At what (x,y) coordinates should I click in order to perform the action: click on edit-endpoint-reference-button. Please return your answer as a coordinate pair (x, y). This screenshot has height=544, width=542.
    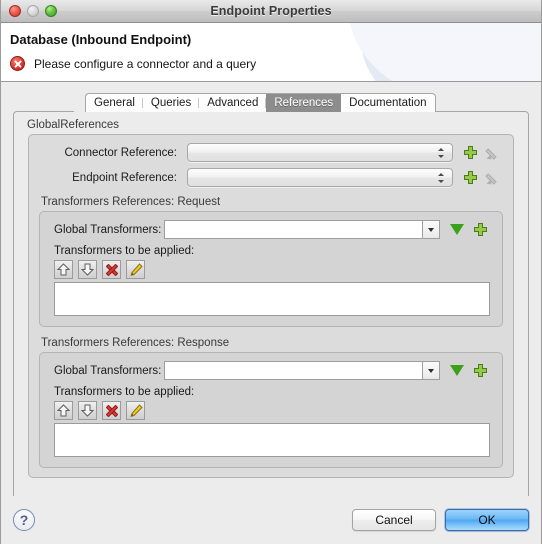
    Looking at the image, I should click on (493, 177).